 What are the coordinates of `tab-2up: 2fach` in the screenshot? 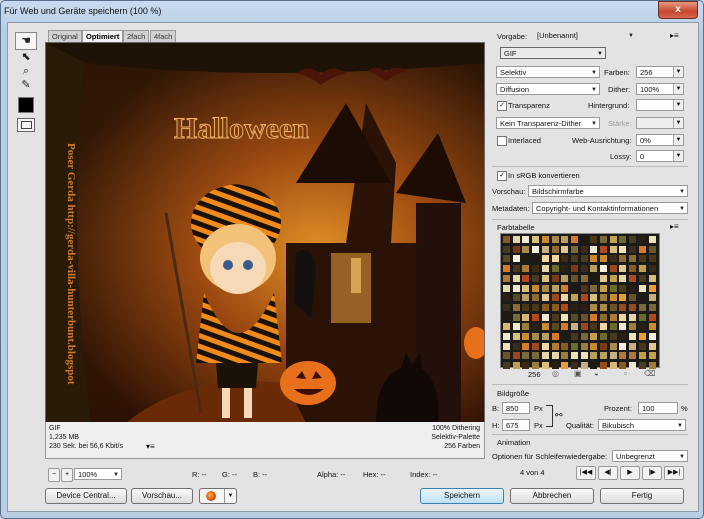 It's located at (136, 36).